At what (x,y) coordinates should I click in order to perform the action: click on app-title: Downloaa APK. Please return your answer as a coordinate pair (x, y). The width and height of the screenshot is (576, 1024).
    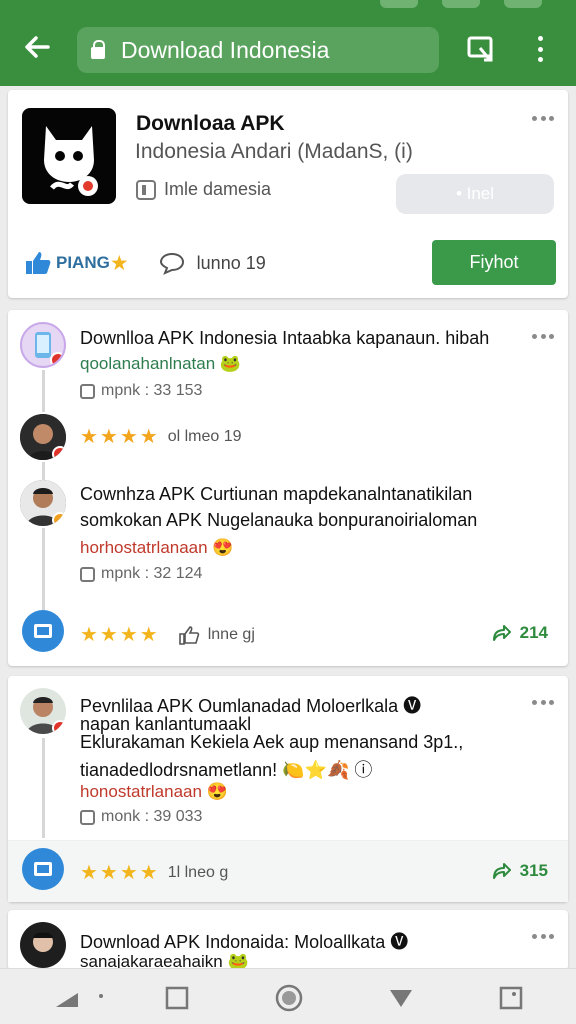
    Looking at the image, I should click on (210, 123).